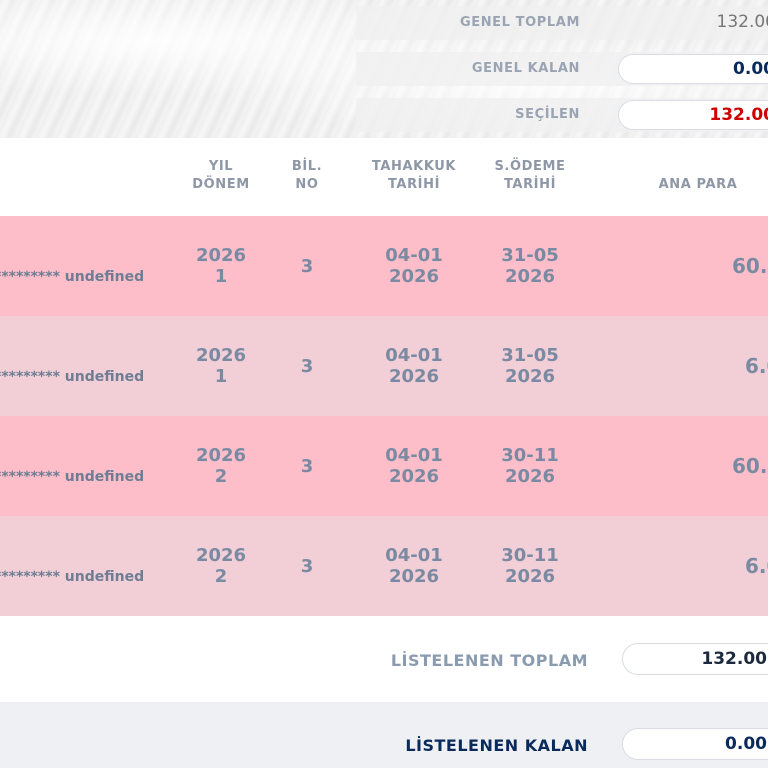  Describe the element at coordinates (307, 184) in the screenshot. I see `col-header-no: NO` at that location.